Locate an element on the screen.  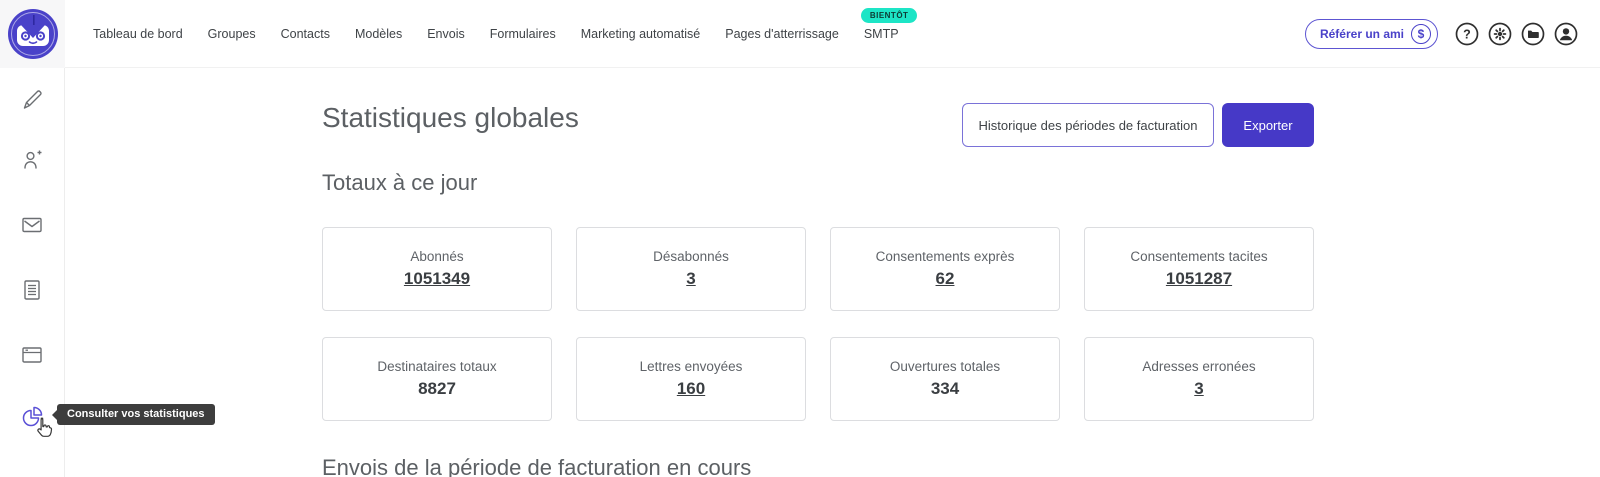
nav-groupes: Groupes is located at coordinates (232, 34).